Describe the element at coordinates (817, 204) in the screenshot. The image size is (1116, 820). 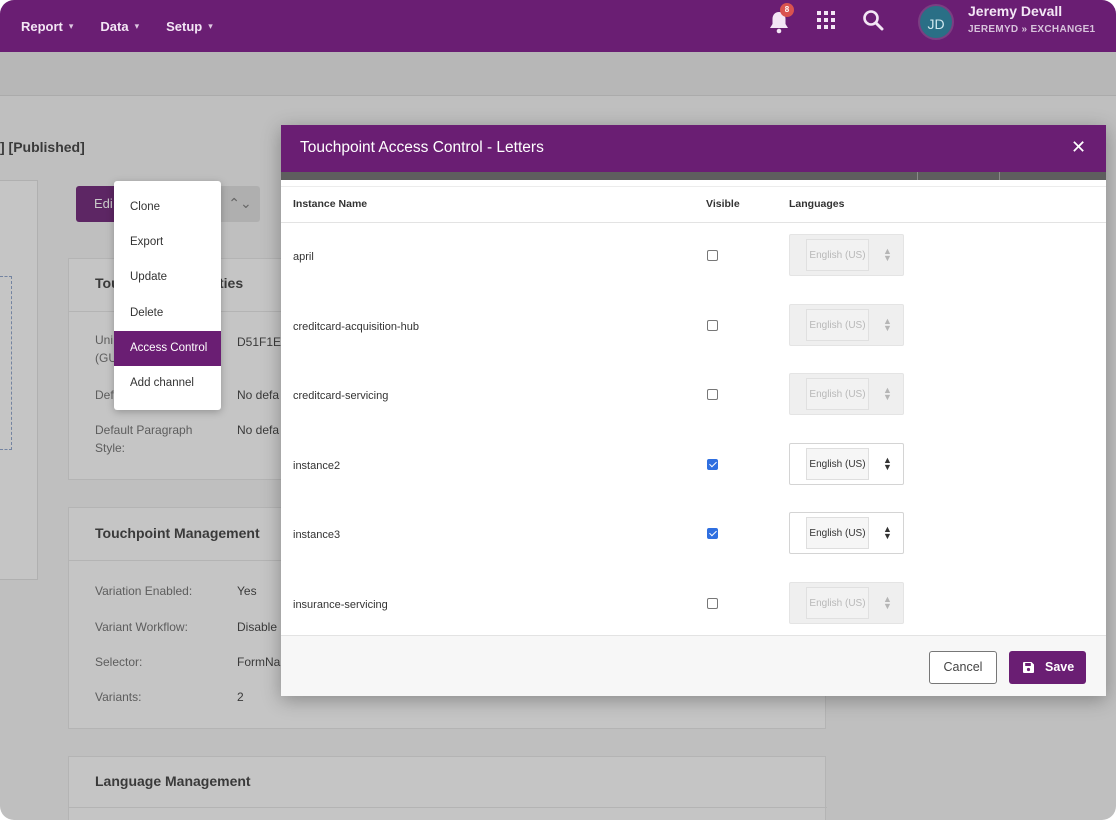
I see `column-header-languages: Languages` at that location.